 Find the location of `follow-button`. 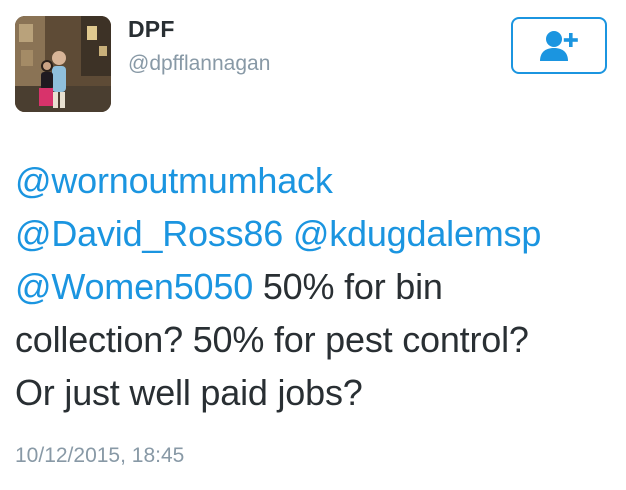

follow-button is located at coordinates (559, 45).